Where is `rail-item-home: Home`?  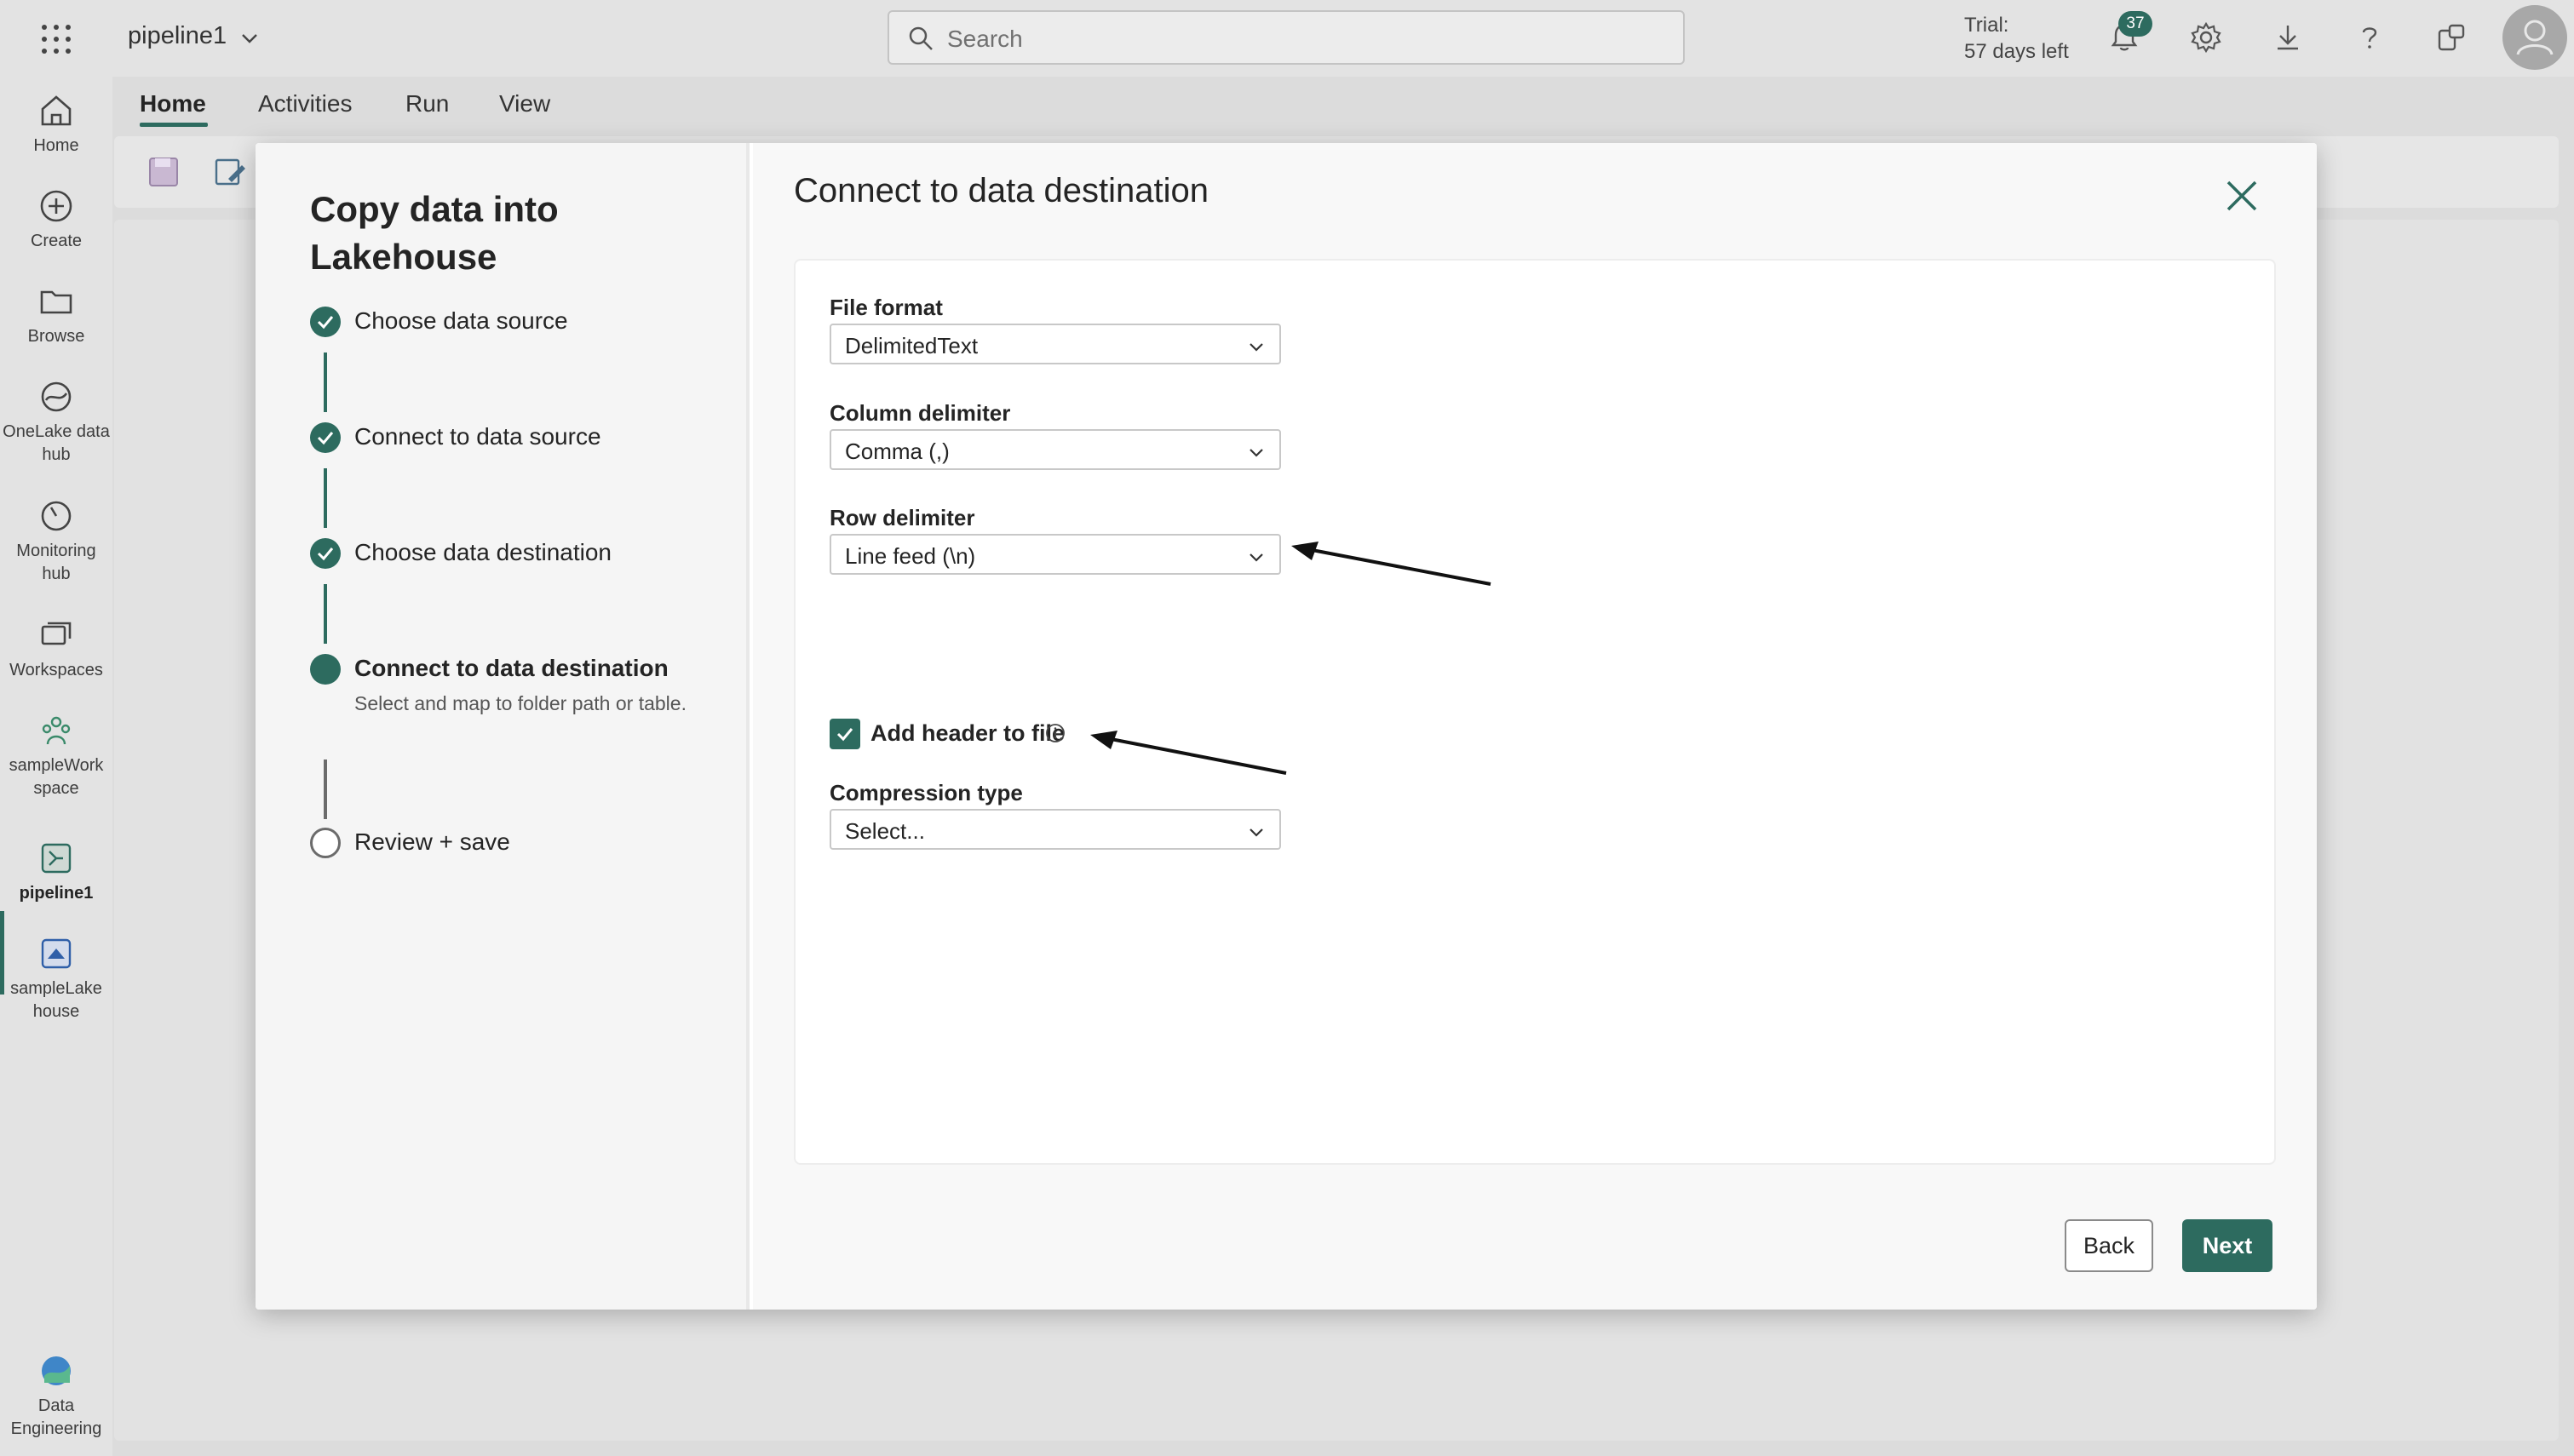
rail-item-home: Home is located at coordinates (56, 125).